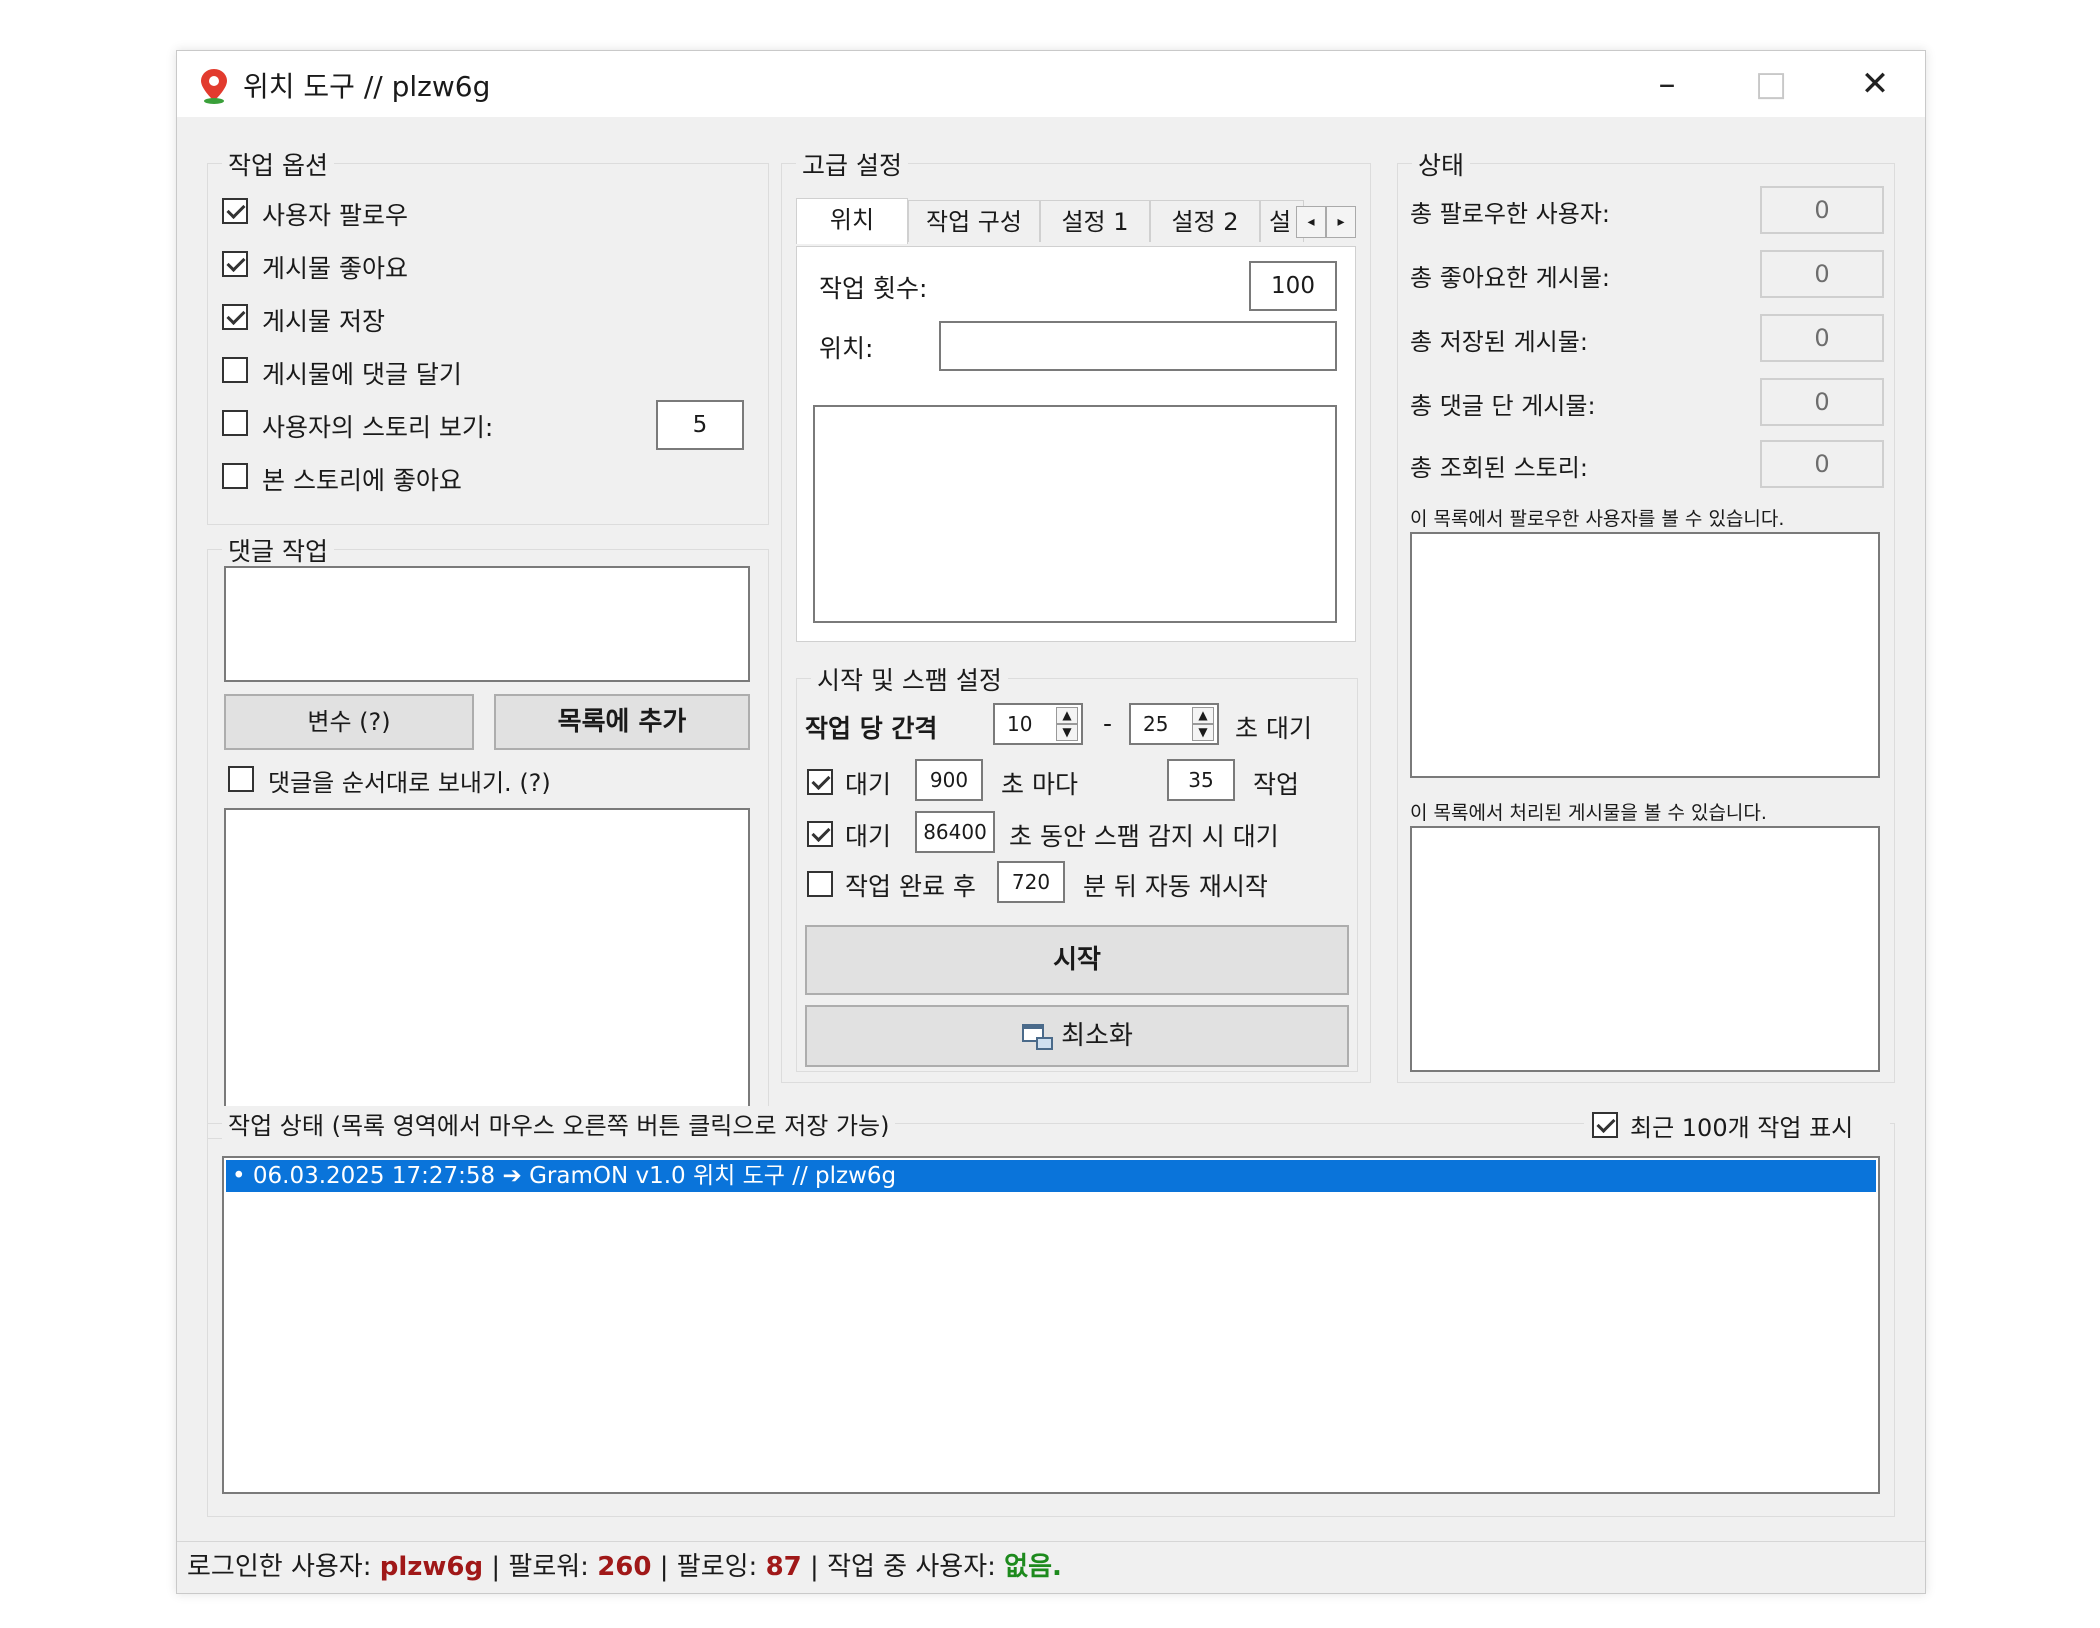  What do you see at coordinates (1645, 655) in the screenshot?
I see `followed-users-list` at bounding box center [1645, 655].